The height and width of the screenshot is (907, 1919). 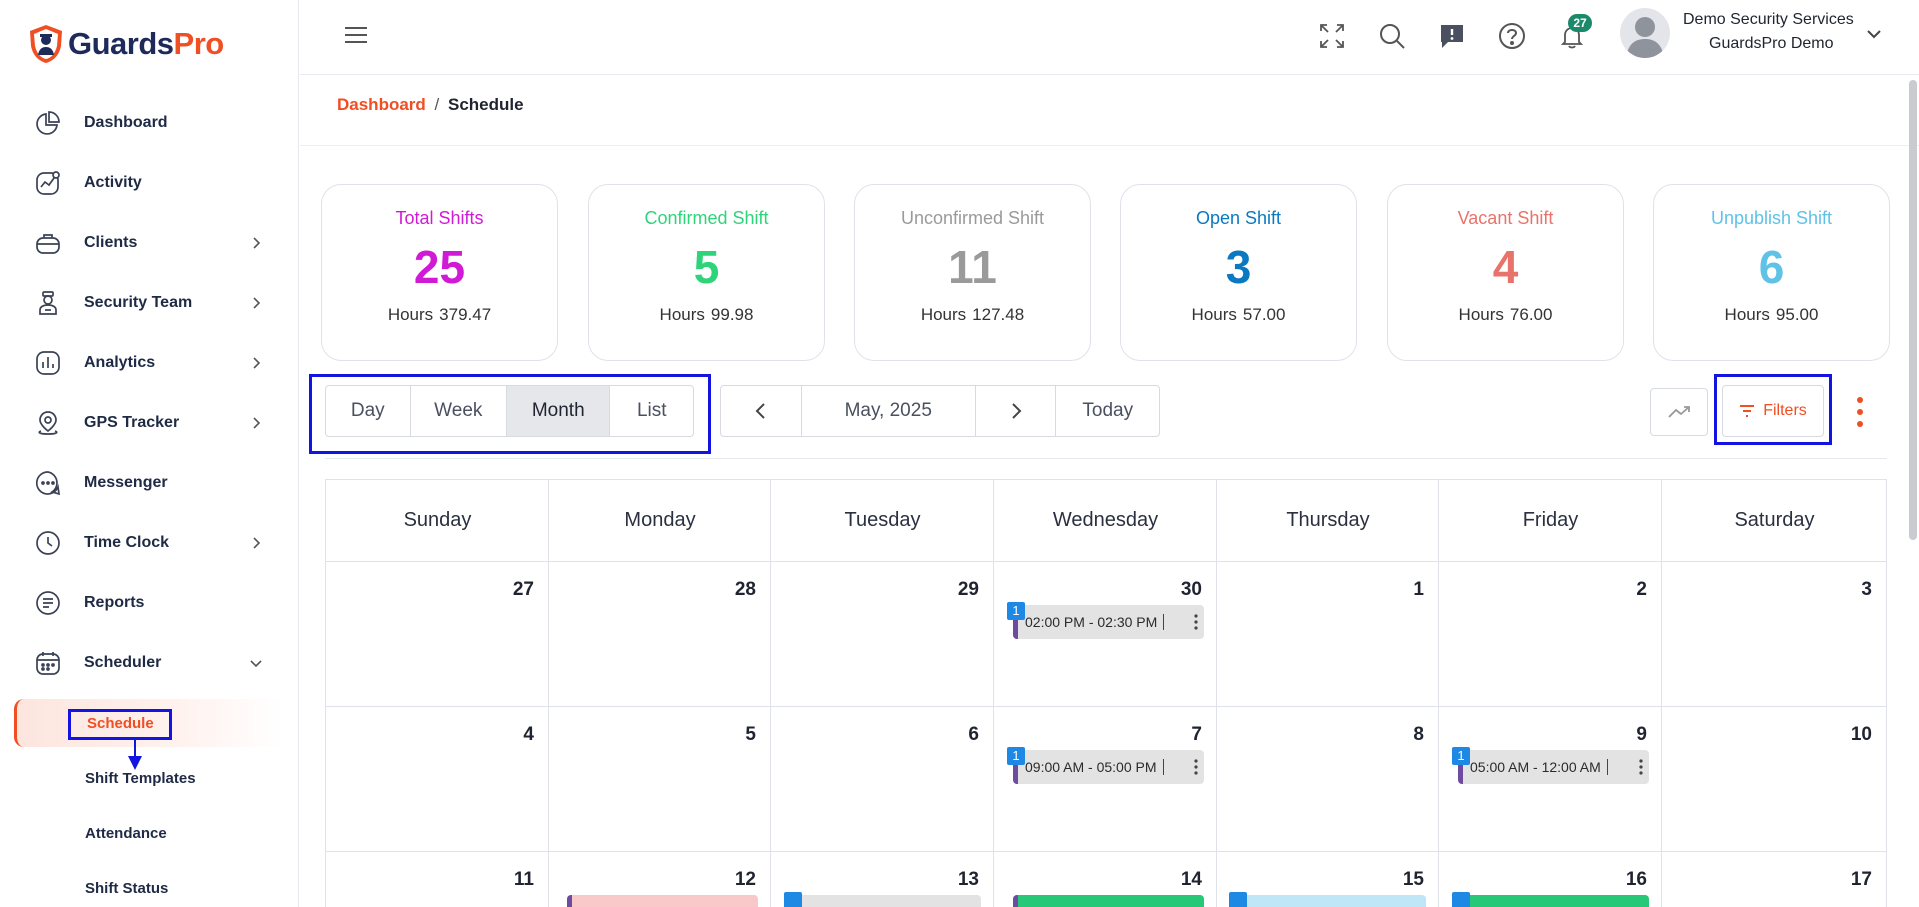 What do you see at coordinates (651, 411) in the screenshot?
I see `view-list-button: List` at bounding box center [651, 411].